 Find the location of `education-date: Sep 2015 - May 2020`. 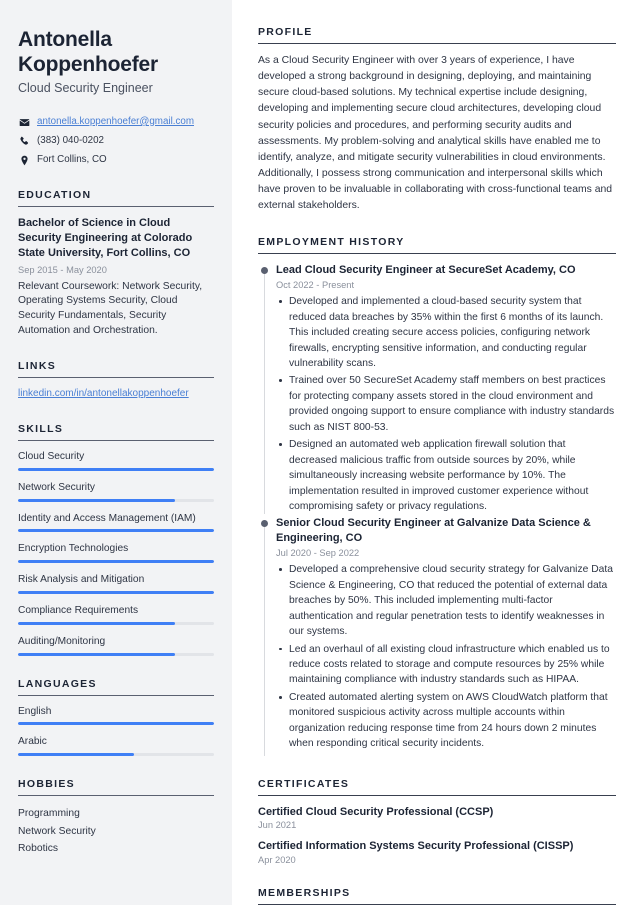

education-date: Sep 2015 - May 2020 is located at coordinates (62, 269).